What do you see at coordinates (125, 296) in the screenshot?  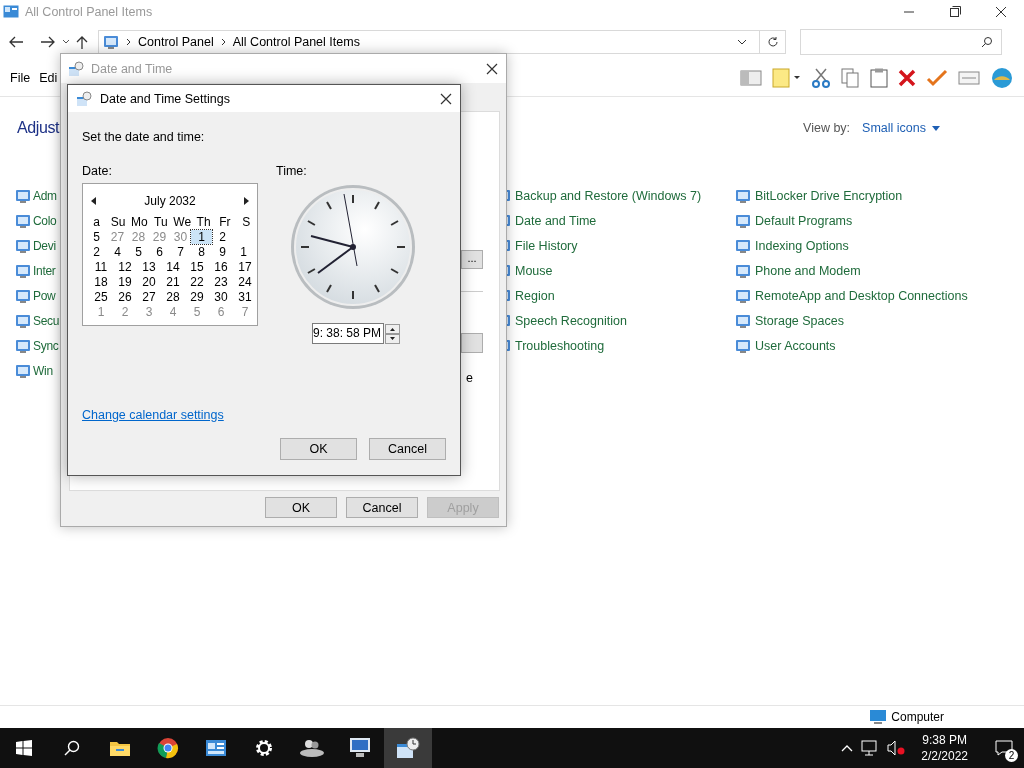 I see `calendar-day: 26` at bounding box center [125, 296].